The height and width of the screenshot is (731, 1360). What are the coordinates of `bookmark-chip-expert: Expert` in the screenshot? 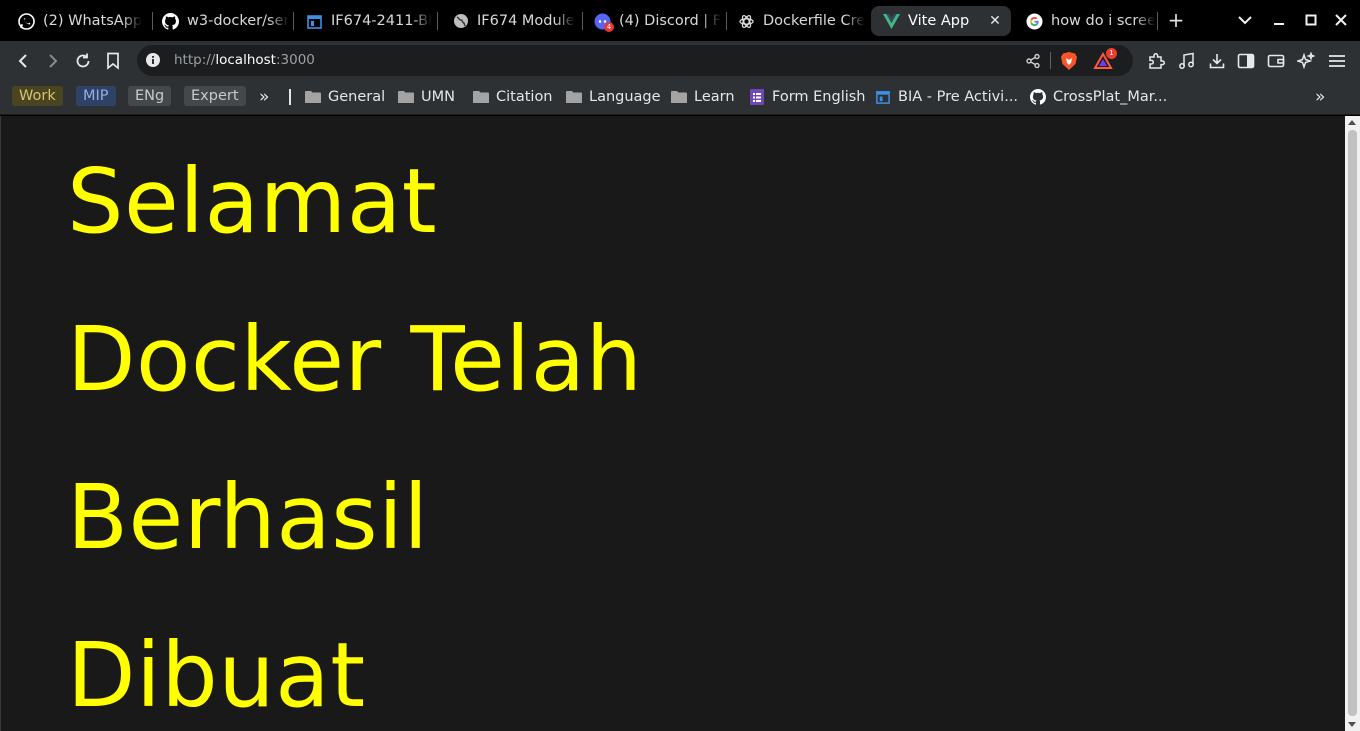 It's located at (215, 96).